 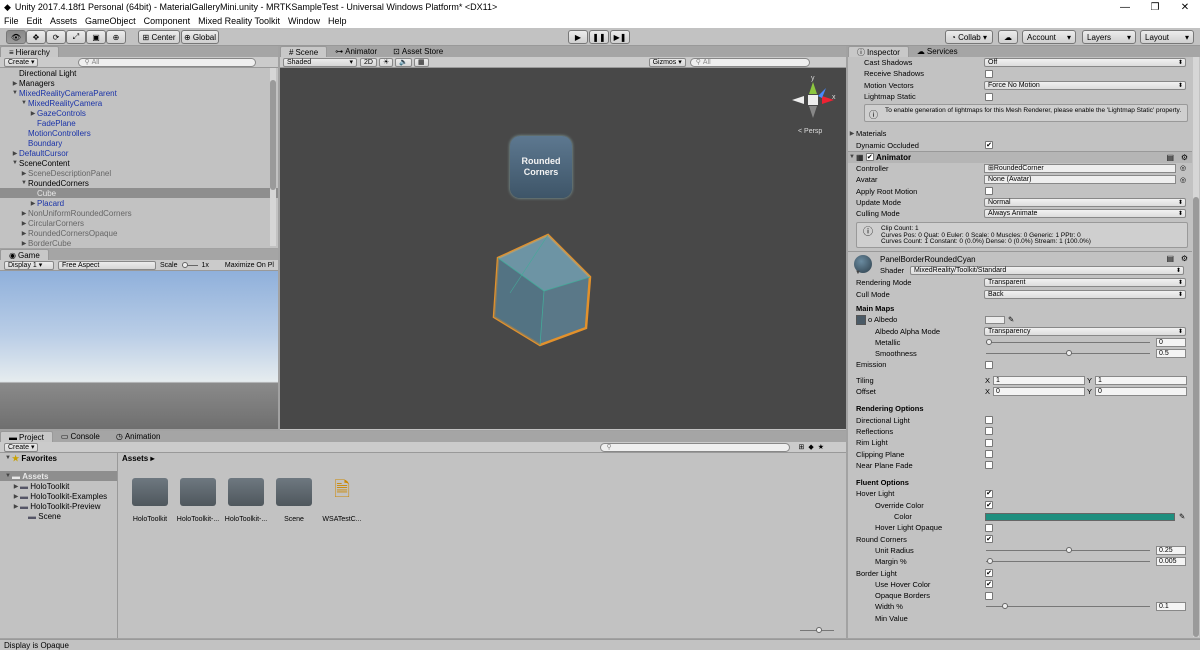 What do you see at coordinates (1109, 37) in the screenshot?
I see `layers-dropdown: Layers ▾` at bounding box center [1109, 37].